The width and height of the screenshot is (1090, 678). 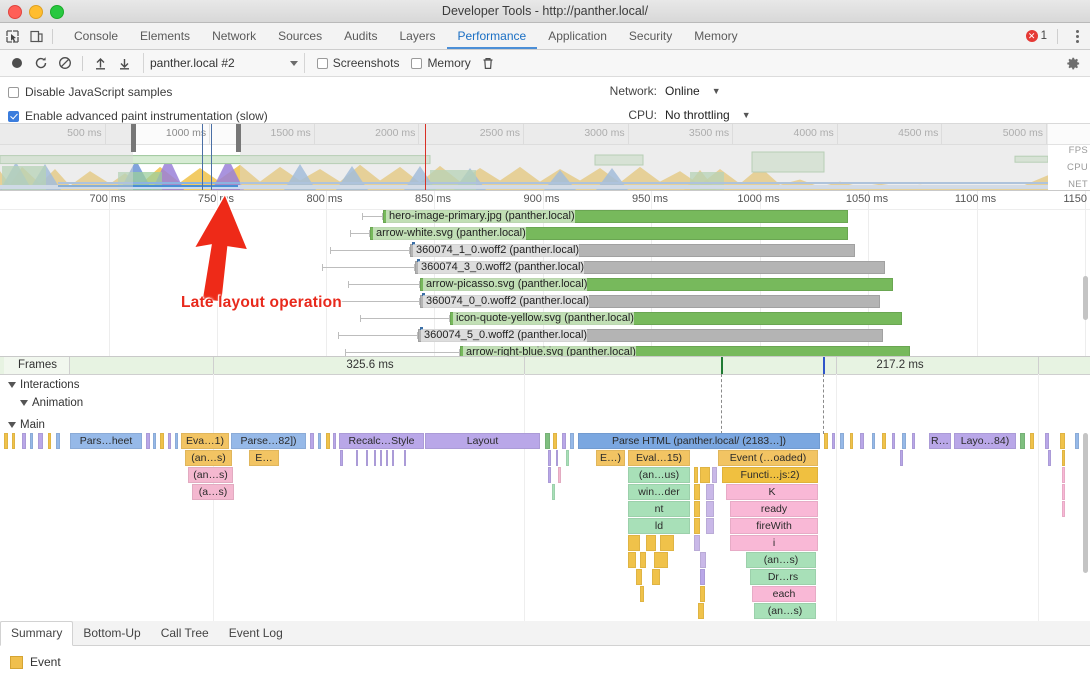 I want to click on flamechart-bar: Dr…rs, so click(x=783, y=577).